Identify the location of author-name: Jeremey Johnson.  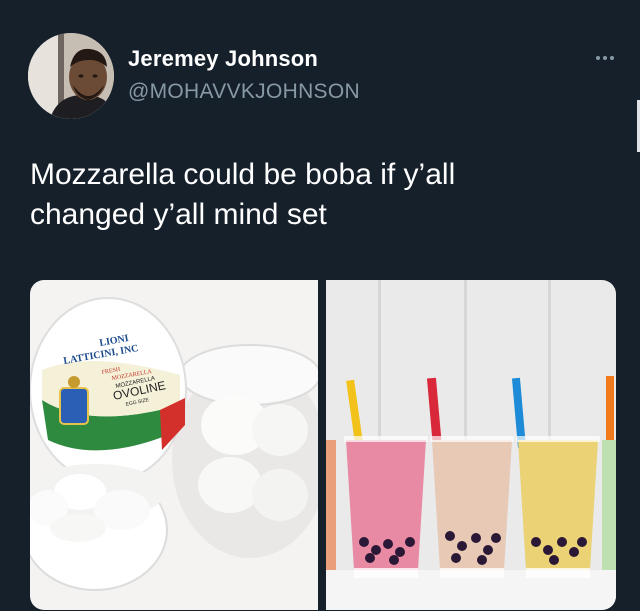
(223, 59).